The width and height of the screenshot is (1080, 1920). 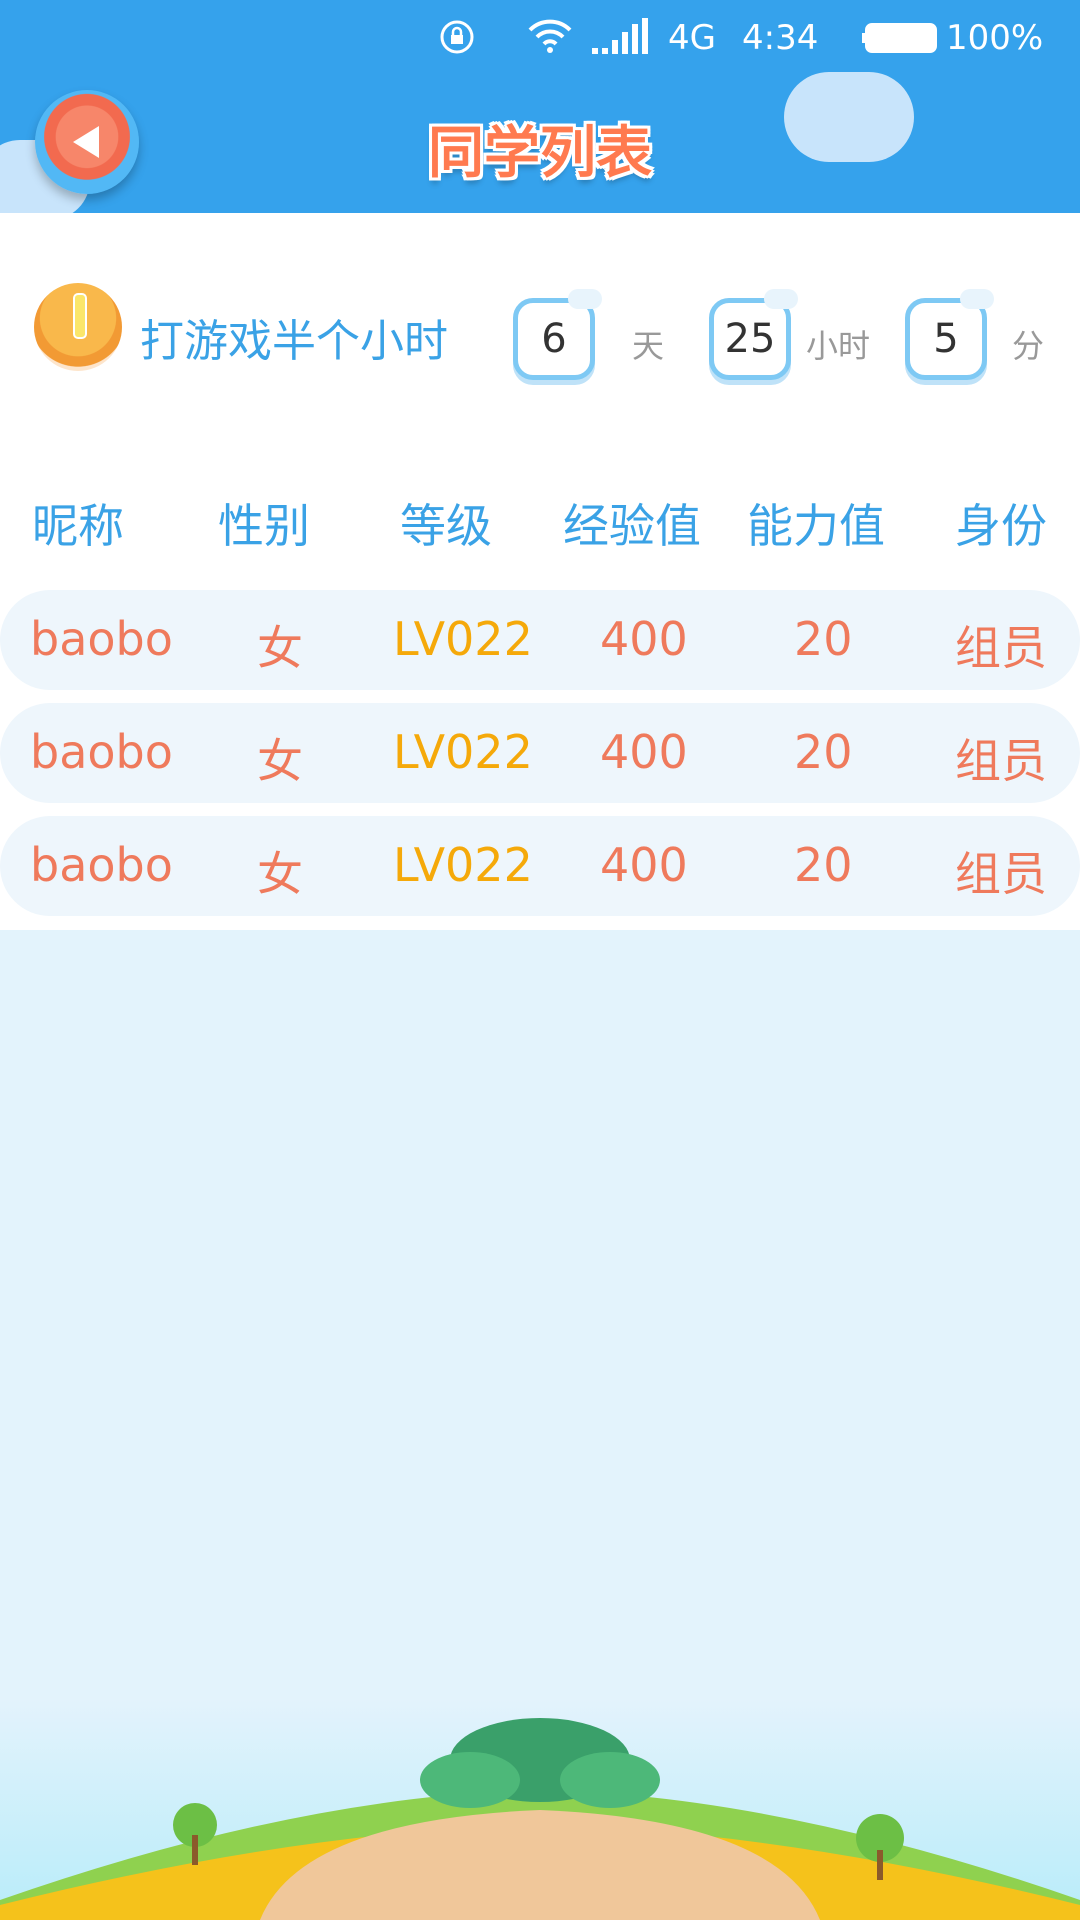 What do you see at coordinates (620, 40) in the screenshot?
I see `signal-icon` at bounding box center [620, 40].